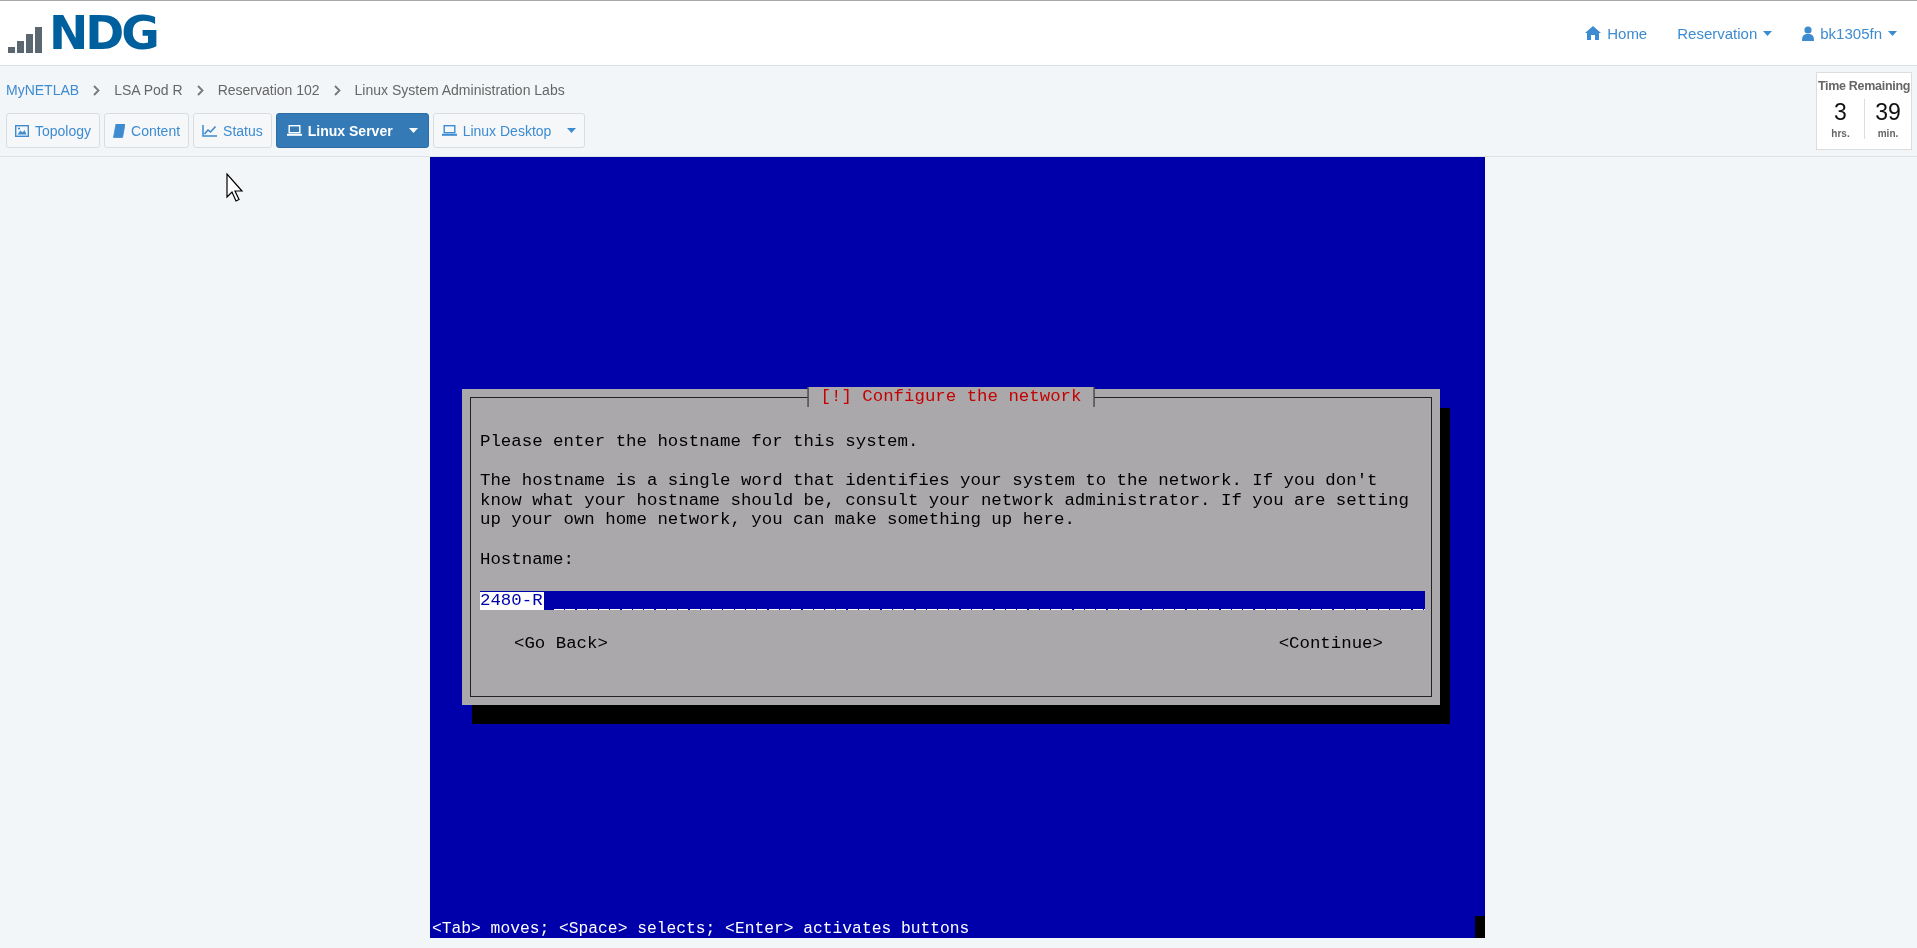  Describe the element at coordinates (103, 33) in the screenshot. I see `ndg-logo: NDG` at that location.